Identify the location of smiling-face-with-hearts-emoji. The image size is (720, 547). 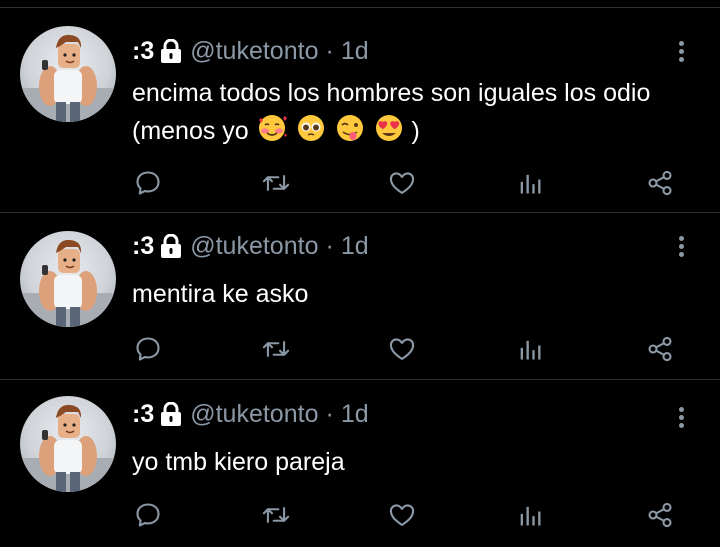
(272, 133).